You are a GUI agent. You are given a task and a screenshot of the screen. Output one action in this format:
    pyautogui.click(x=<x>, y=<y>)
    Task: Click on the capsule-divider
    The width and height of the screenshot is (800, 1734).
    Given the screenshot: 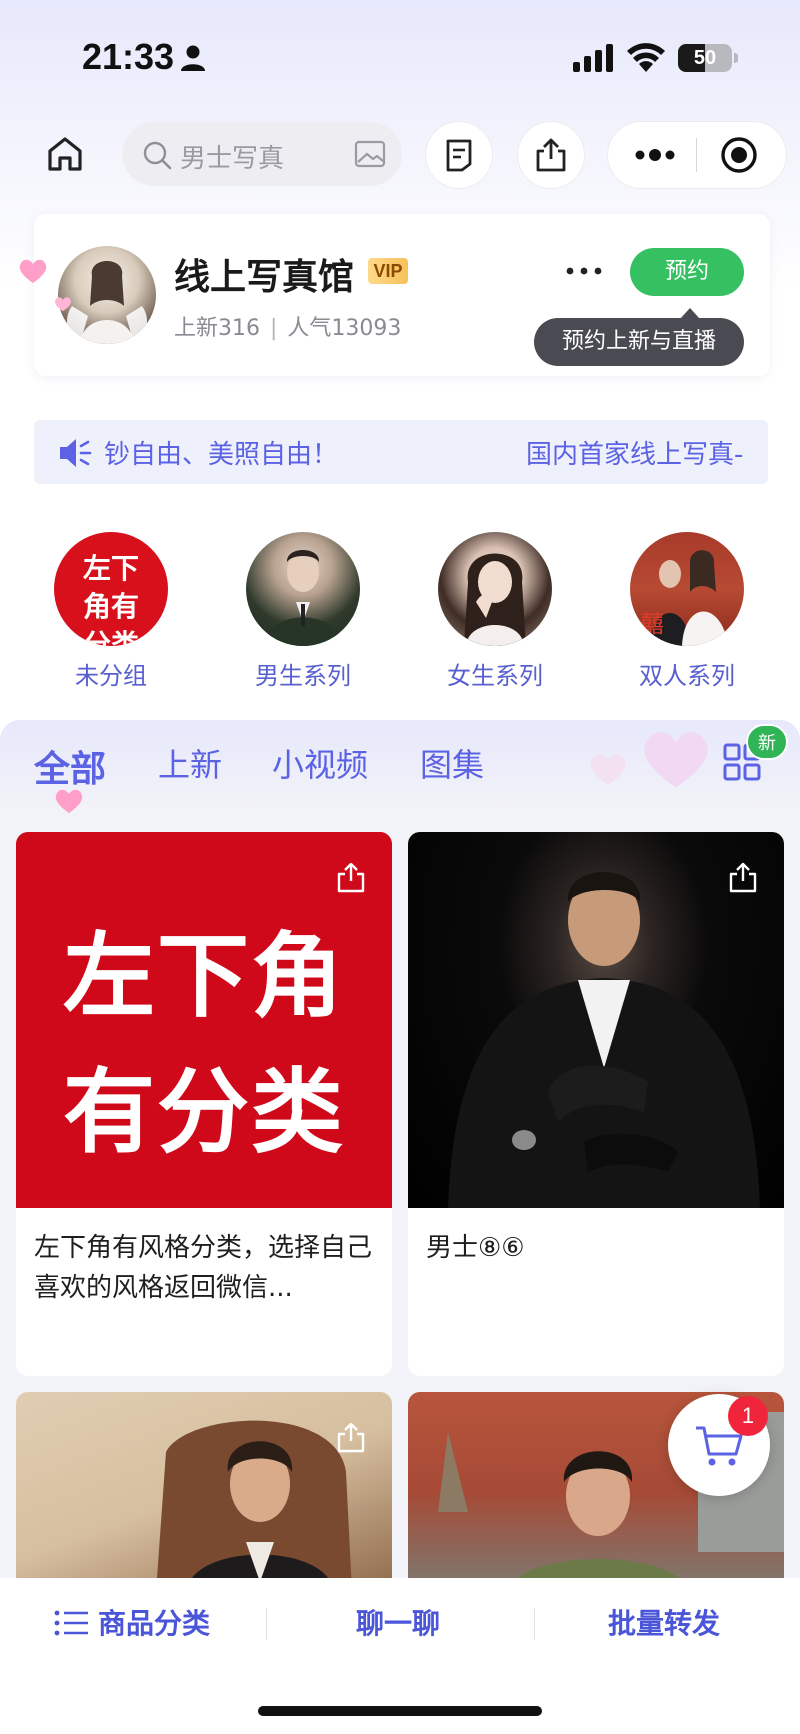 What is the action you would take?
    pyautogui.click(x=696, y=155)
    